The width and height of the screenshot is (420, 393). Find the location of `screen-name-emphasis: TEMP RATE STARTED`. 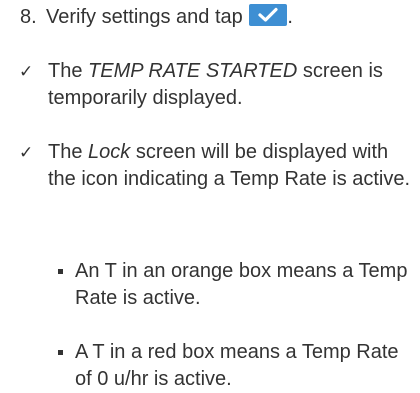

screen-name-emphasis: TEMP RATE STARTED is located at coordinates (193, 71).